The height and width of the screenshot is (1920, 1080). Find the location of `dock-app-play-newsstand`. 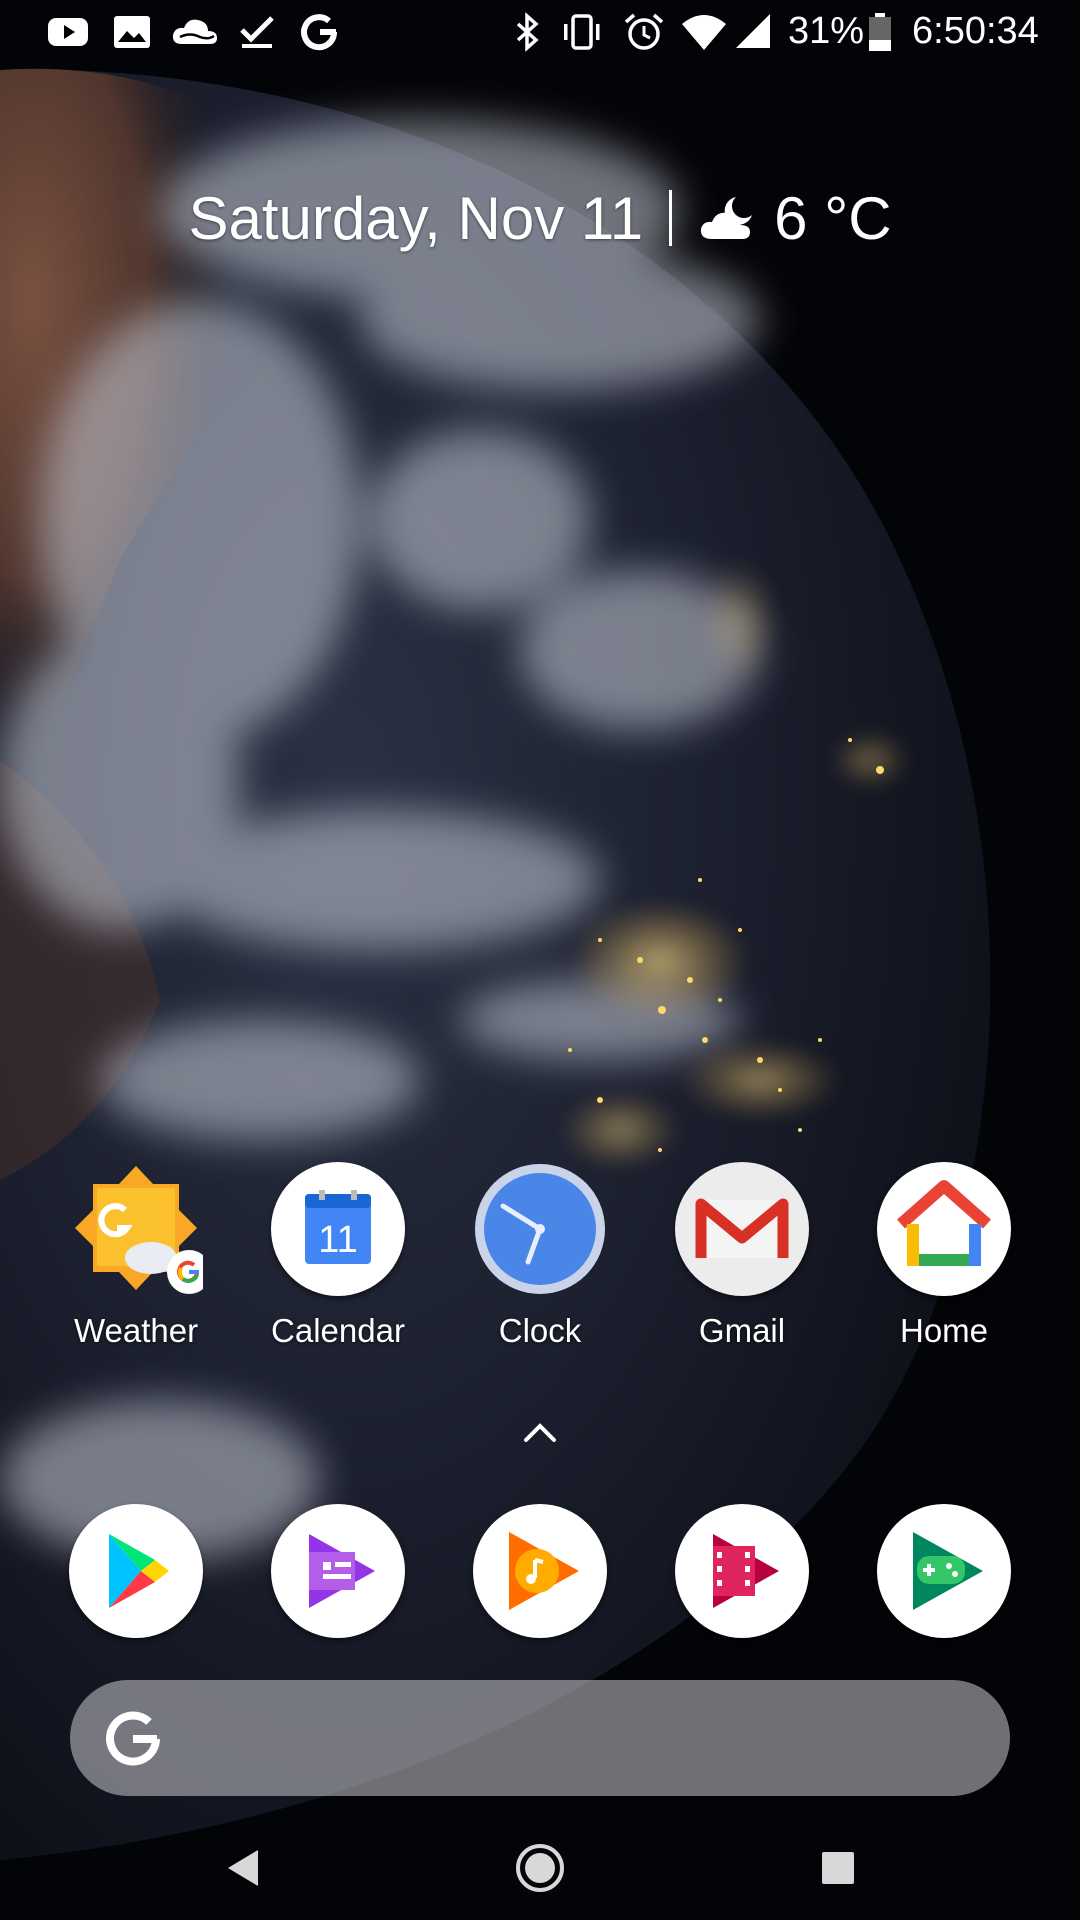

dock-app-play-newsstand is located at coordinates (338, 1571).